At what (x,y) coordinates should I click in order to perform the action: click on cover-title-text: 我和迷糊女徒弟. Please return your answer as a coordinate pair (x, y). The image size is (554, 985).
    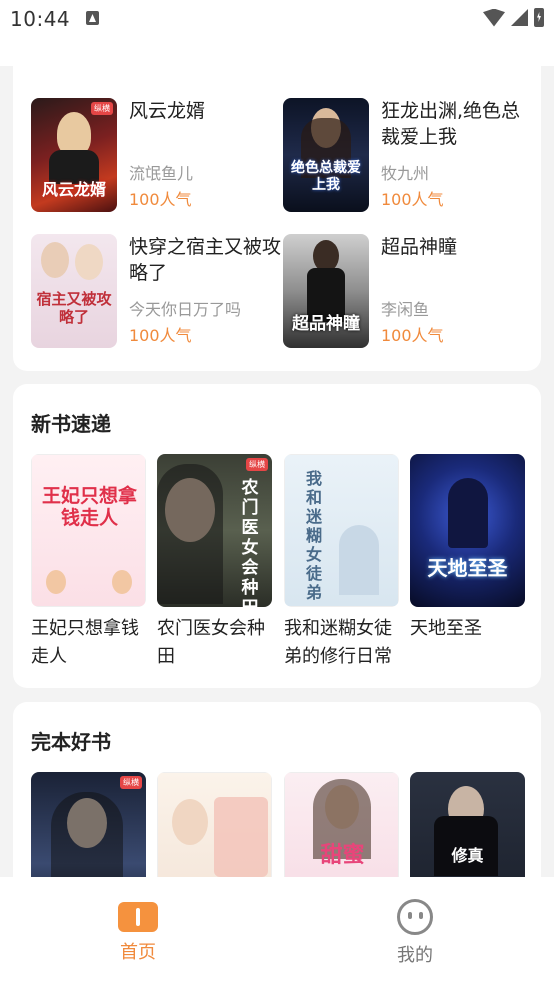
    Looking at the image, I should click on (313, 535).